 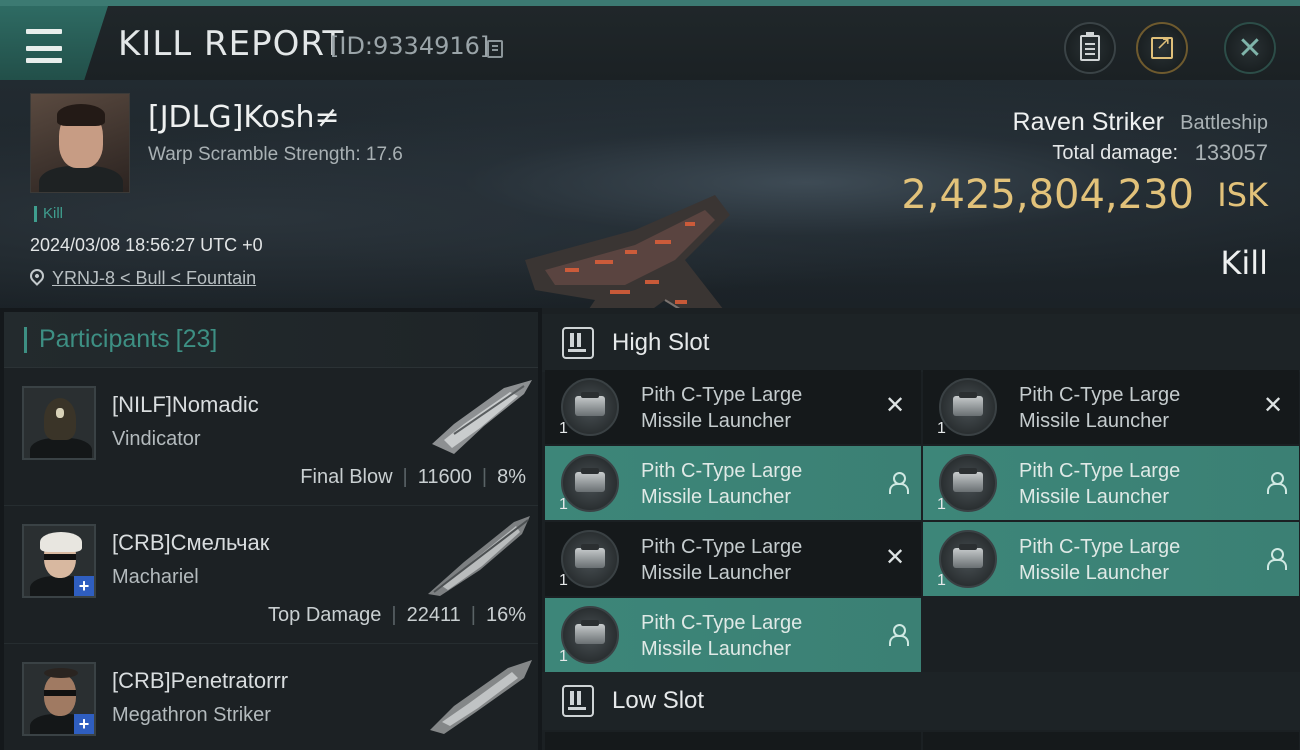 What do you see at coordinates (410, 46) in the screenshot?
I see `report-id: [ID:9334916]` at bounding box center [410, 46].